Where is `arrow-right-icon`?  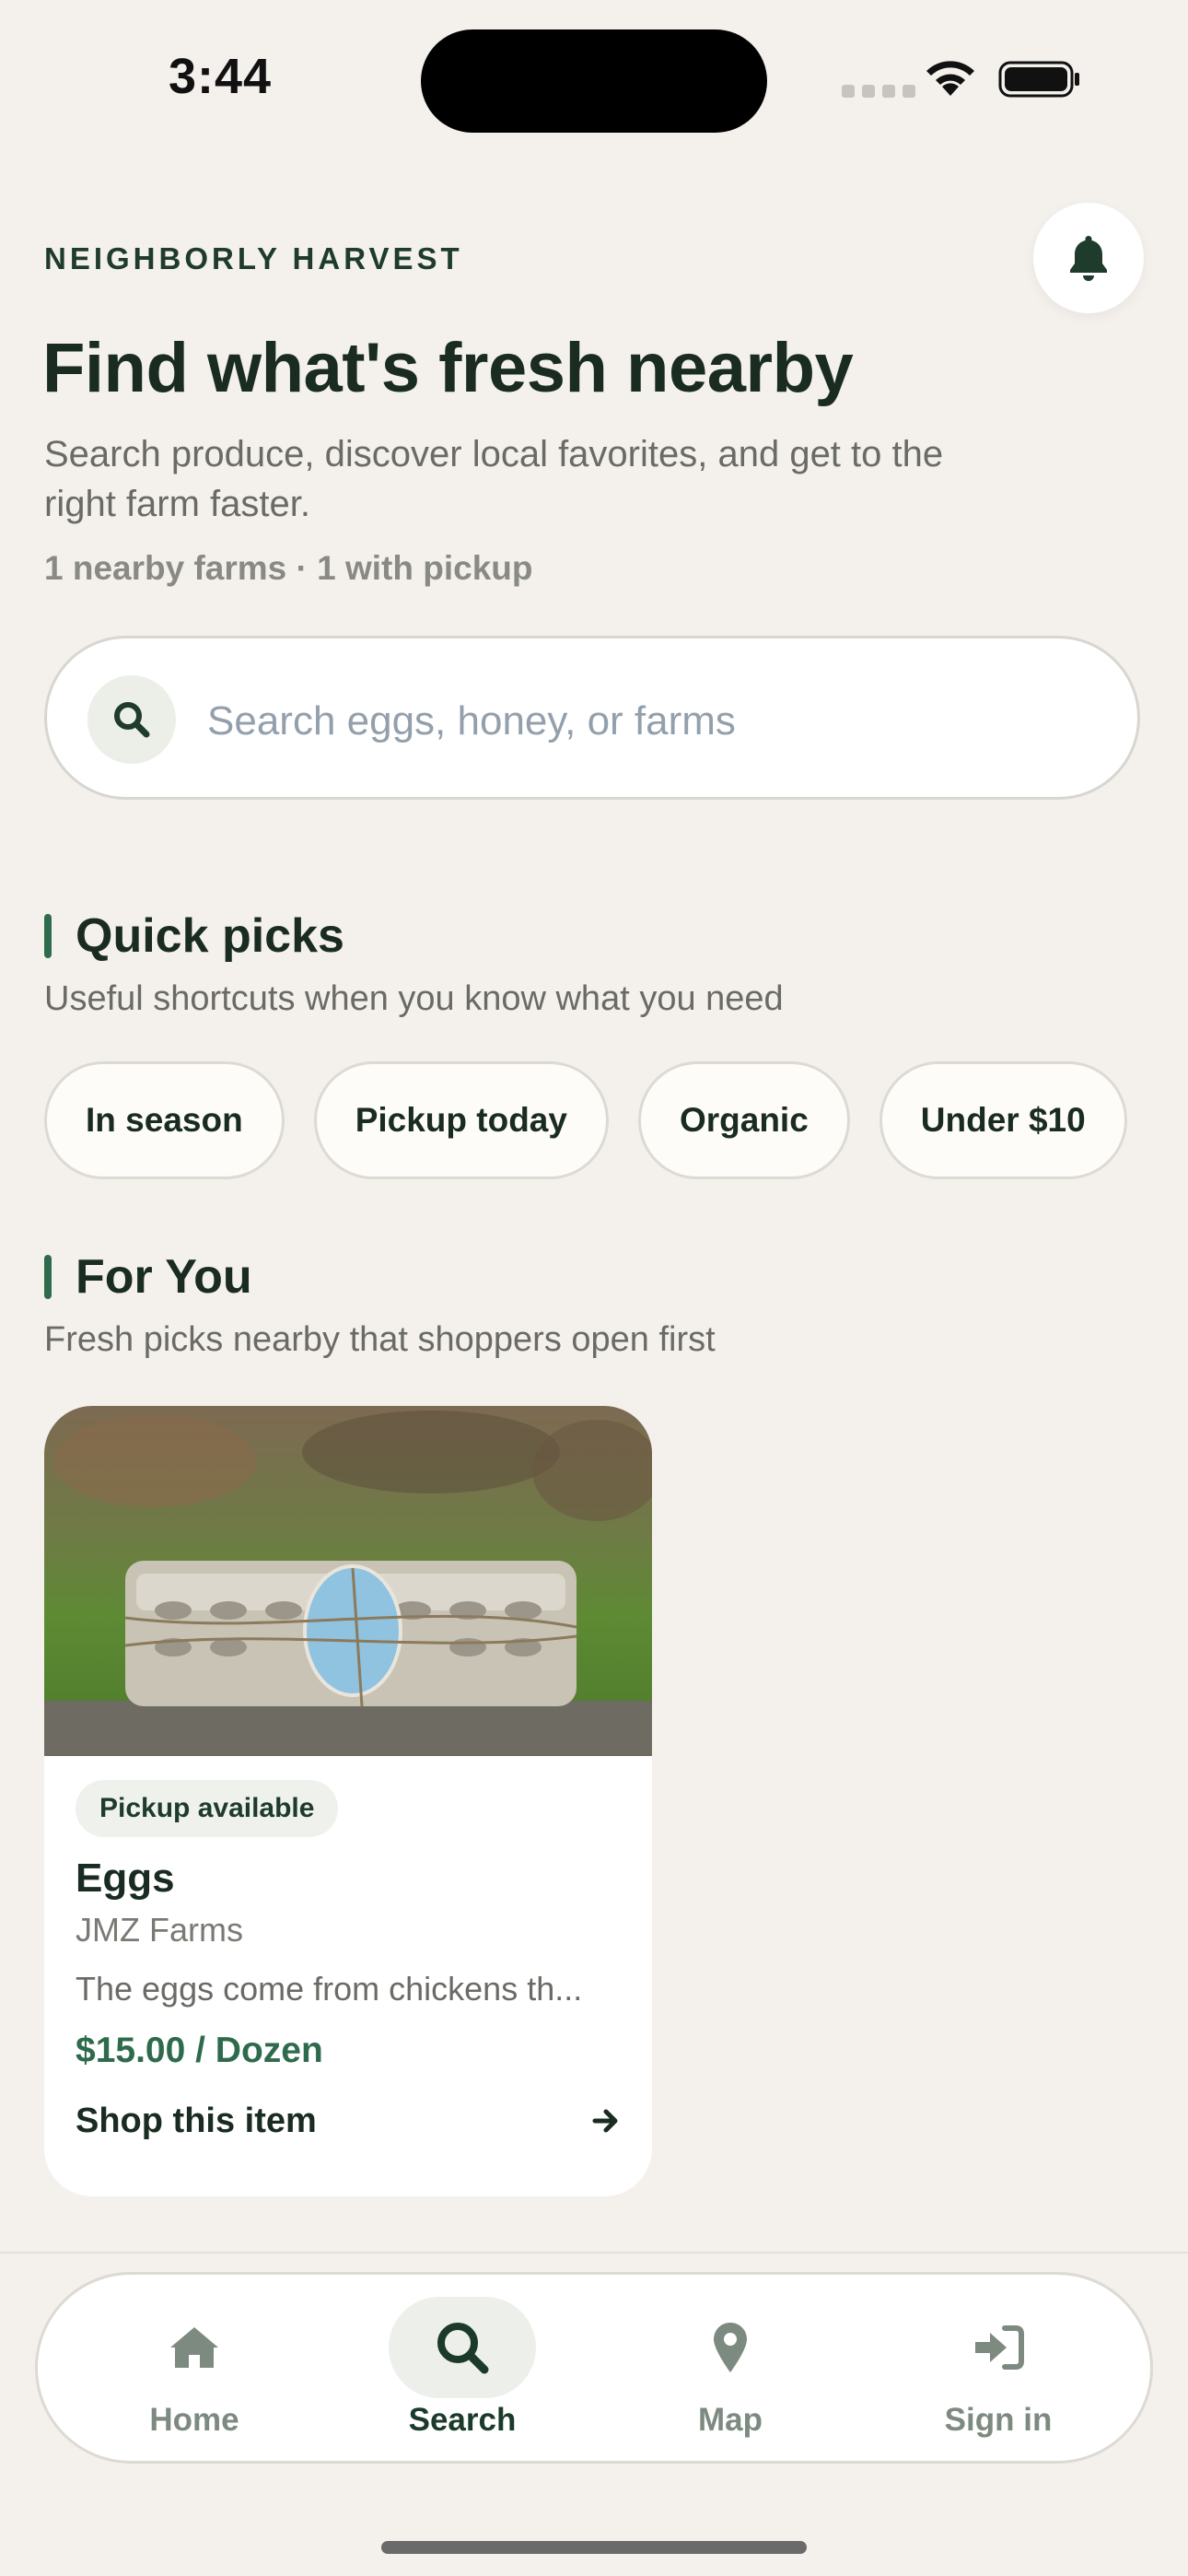
arrow-right-icon is located at coordinates (605, 2121).